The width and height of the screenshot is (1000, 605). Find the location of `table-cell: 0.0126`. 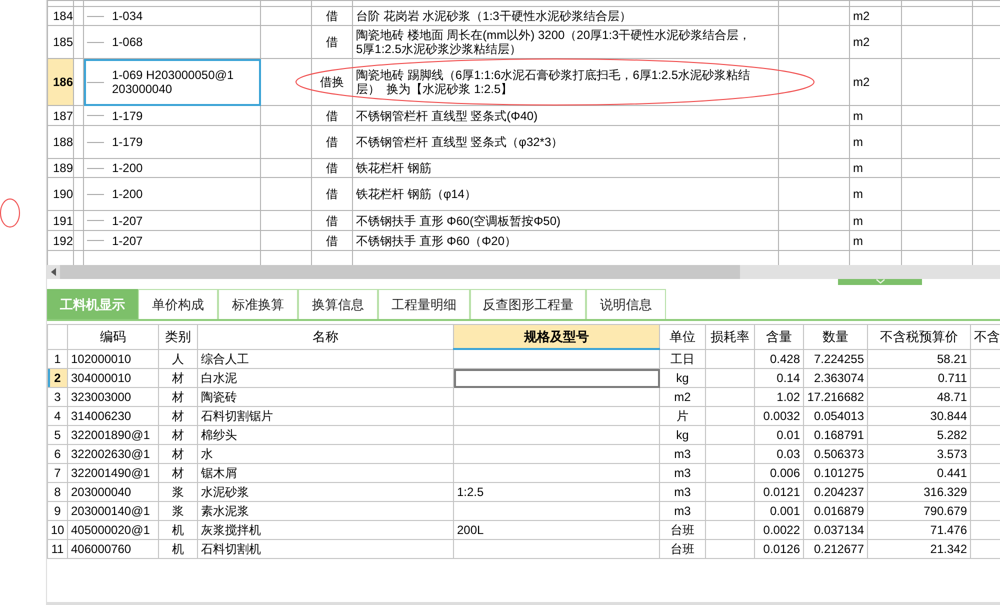

table-cell: 0.0126 is located at coordinates (781, 549).